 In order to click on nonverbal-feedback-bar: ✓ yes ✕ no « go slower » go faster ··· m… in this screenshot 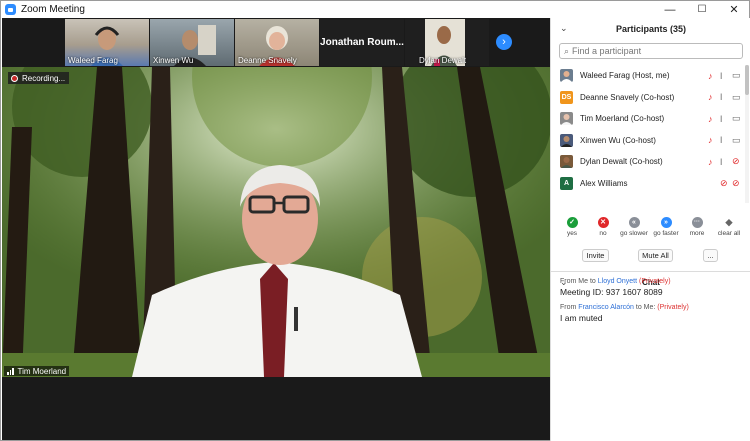, I will do `click(650, 231)`.